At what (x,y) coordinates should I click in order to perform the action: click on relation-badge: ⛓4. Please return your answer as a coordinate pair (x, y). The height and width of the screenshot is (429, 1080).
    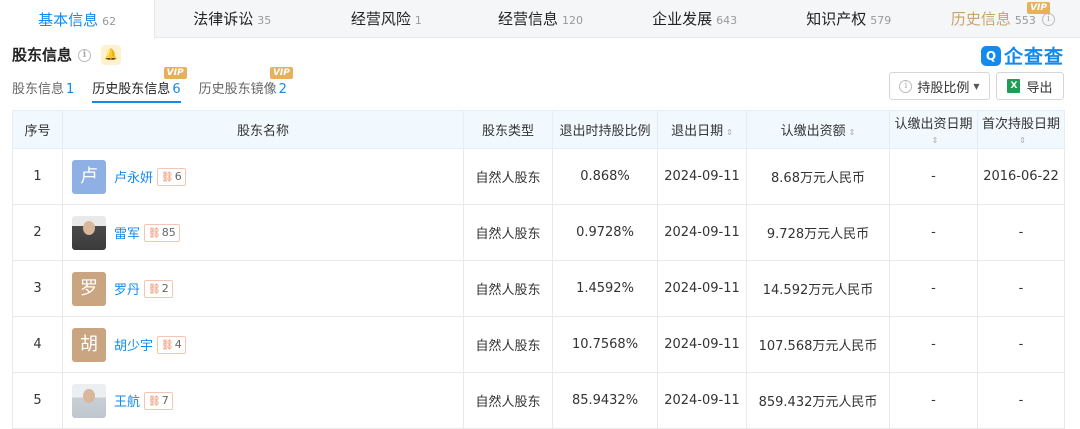
    Looking at the image, I should click on (171, 344).